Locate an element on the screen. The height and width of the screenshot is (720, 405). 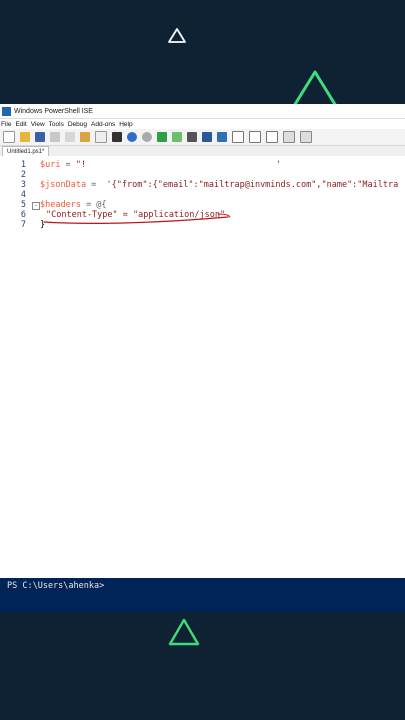
menu-bar: File Edit View Tools Debug Add-ons Help is located at coordinates (202, 124).